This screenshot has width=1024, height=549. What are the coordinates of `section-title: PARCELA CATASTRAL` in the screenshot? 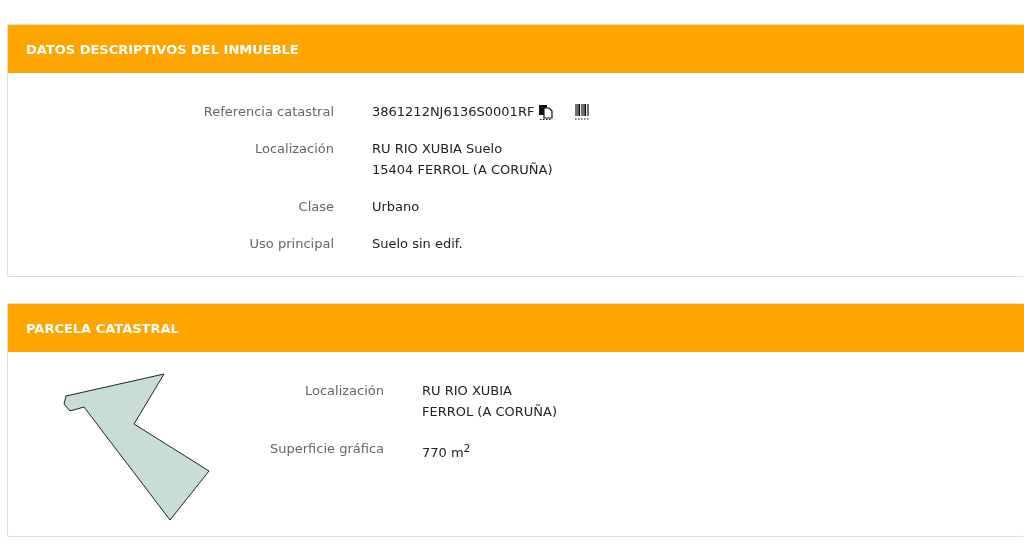 It's located at (102, 328).